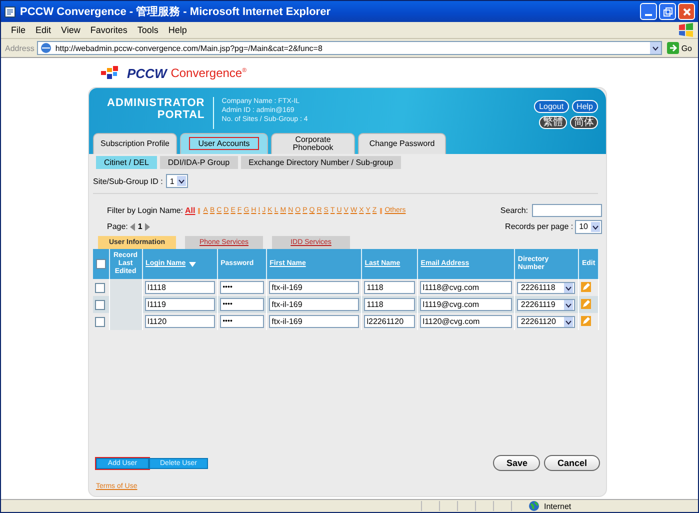 The height and width of the screenshot is (513, 699). Describe the element at coordinates (199, 162) in the screenshot. I see `sub-tab: DDI/IDA-P Group` at that location.